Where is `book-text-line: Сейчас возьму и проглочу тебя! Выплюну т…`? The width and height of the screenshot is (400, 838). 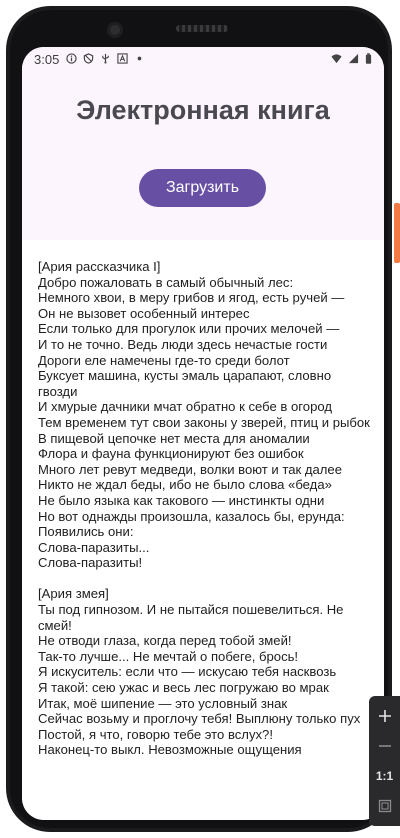 book-text-line: Сейчас возьму и проглочу тебя! Выплюну т… is located at coordinates (199, 719).